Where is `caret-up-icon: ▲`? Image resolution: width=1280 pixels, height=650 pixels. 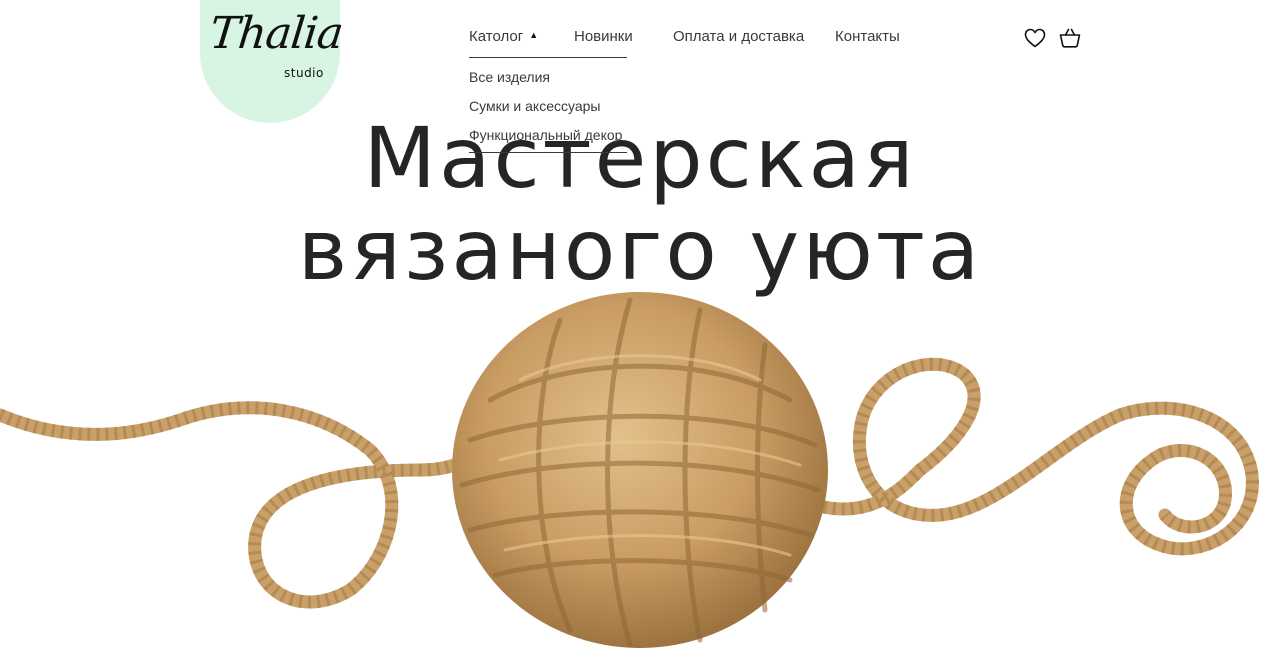 caret-up-icon: ▲ is located at coordinates (534, 35).